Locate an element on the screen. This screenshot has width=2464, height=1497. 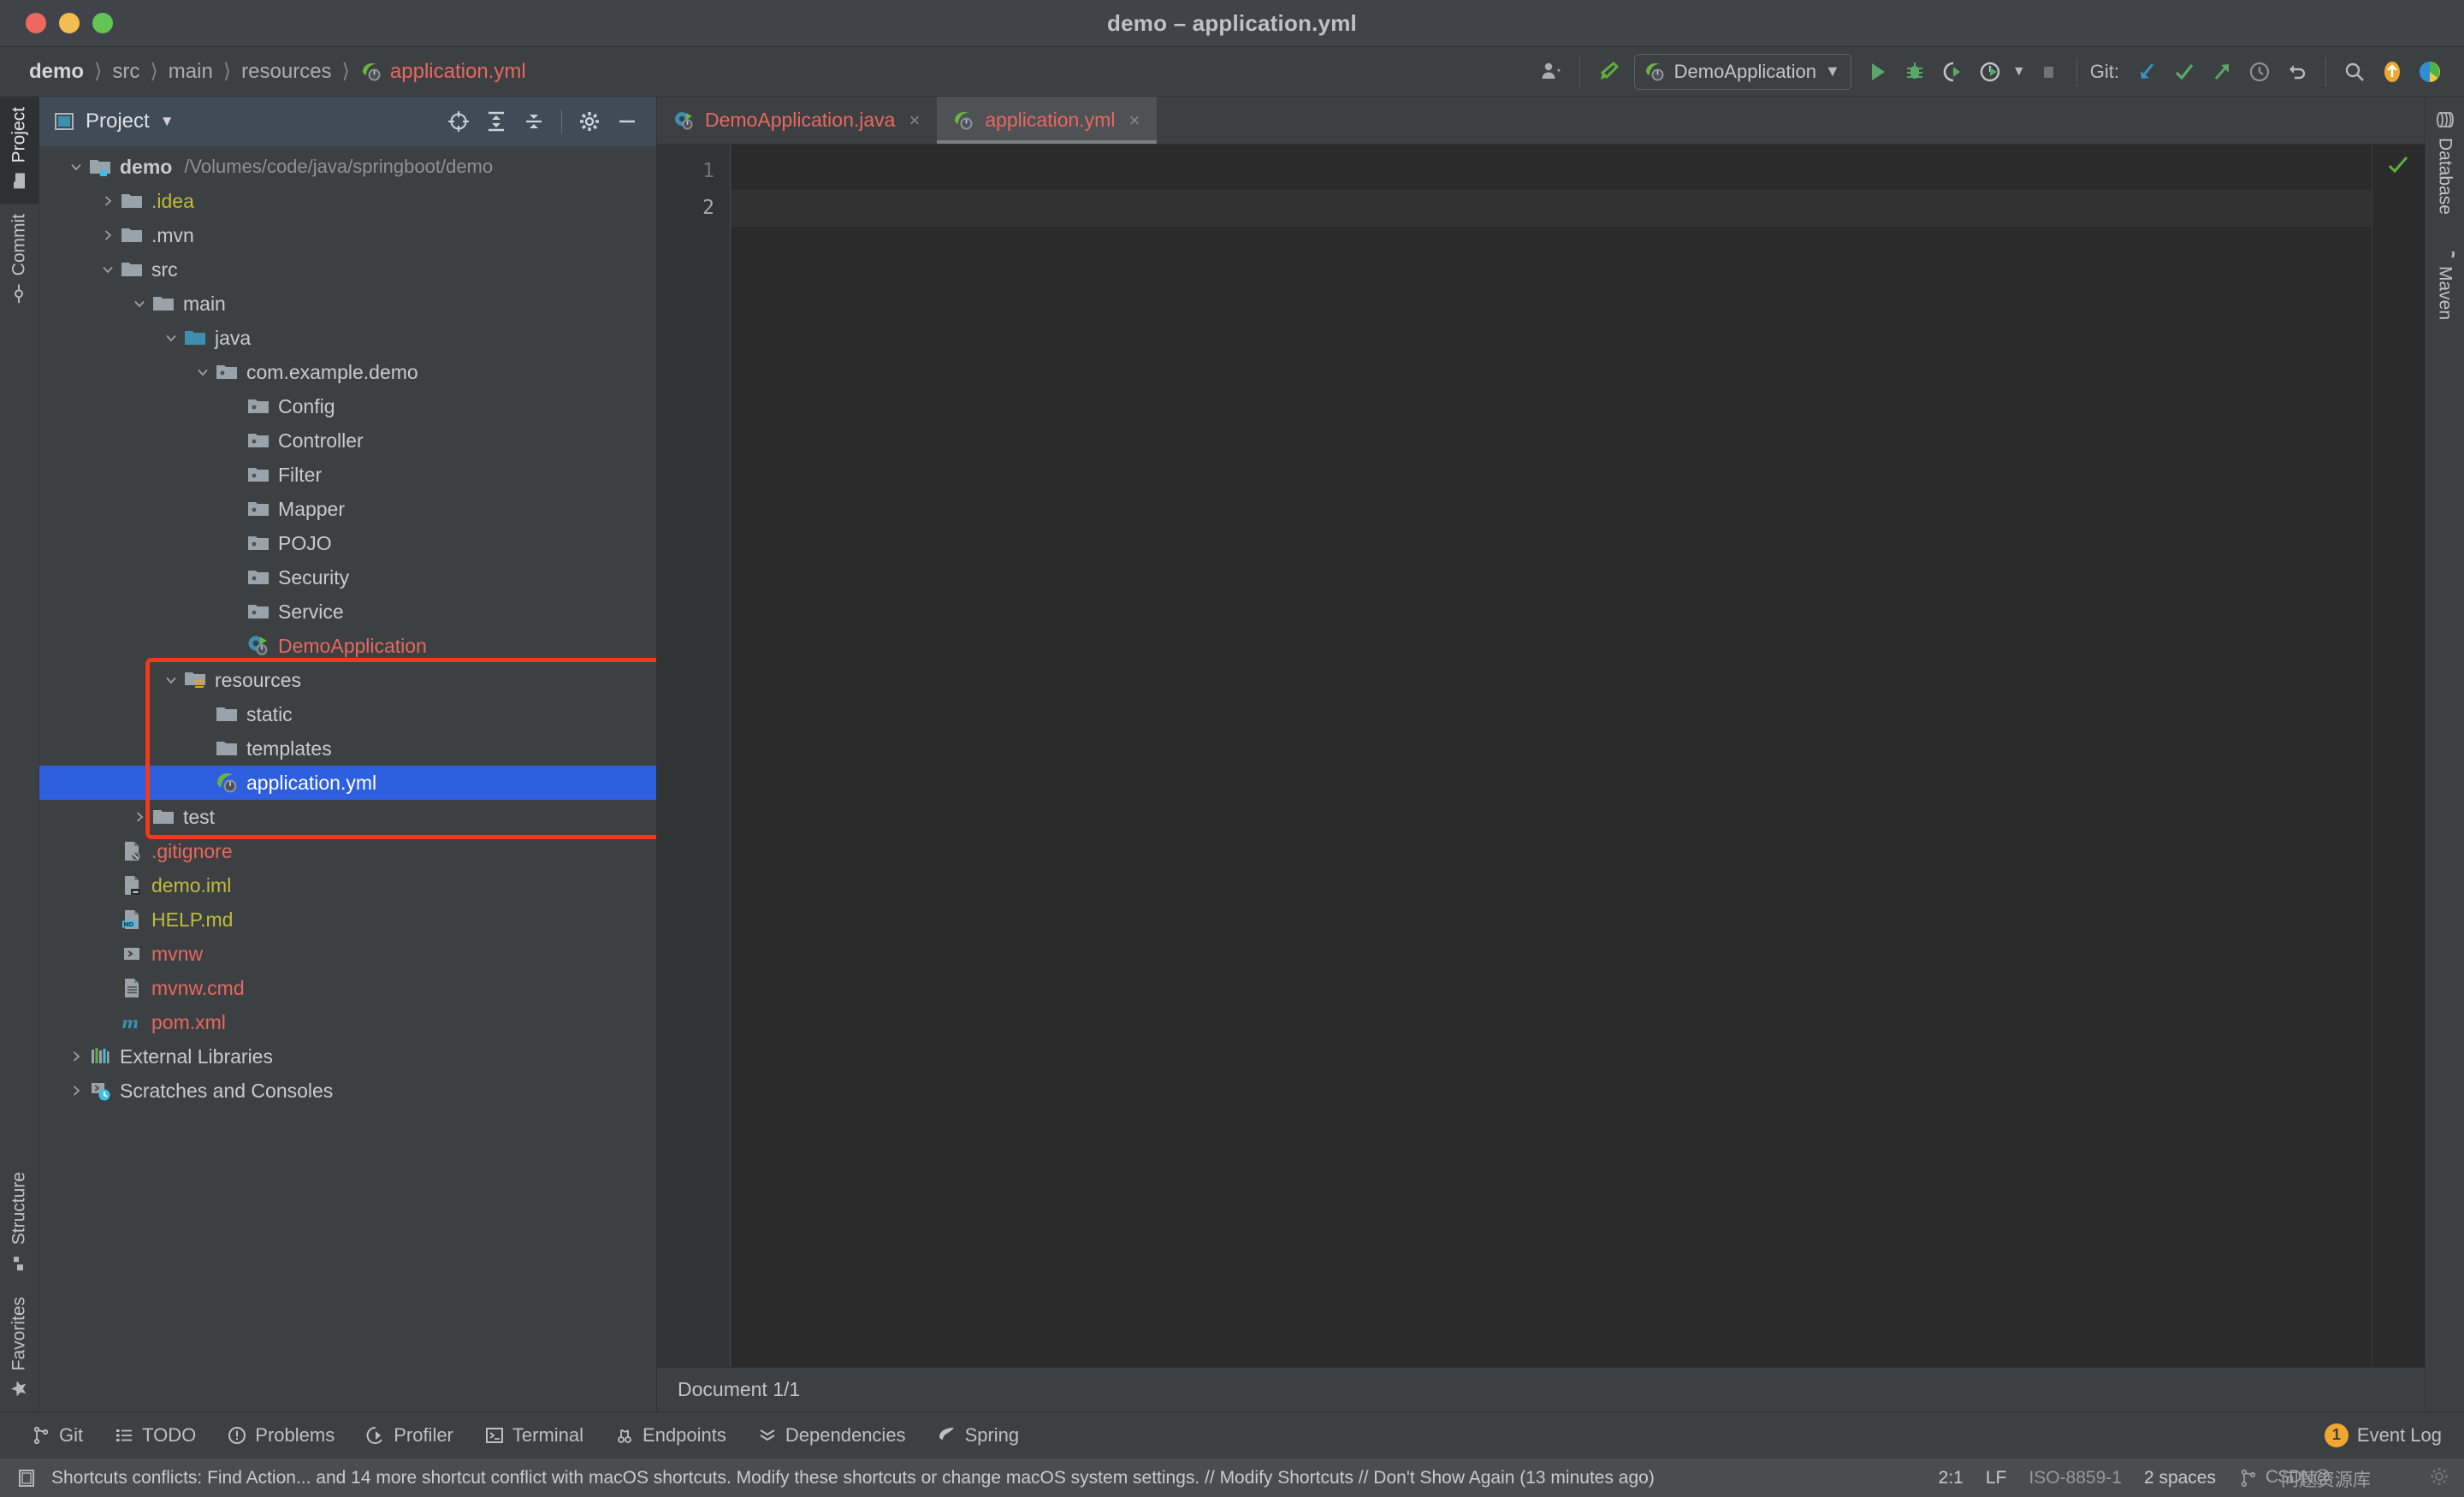
history-icon is located at coordinates (2259, 72).